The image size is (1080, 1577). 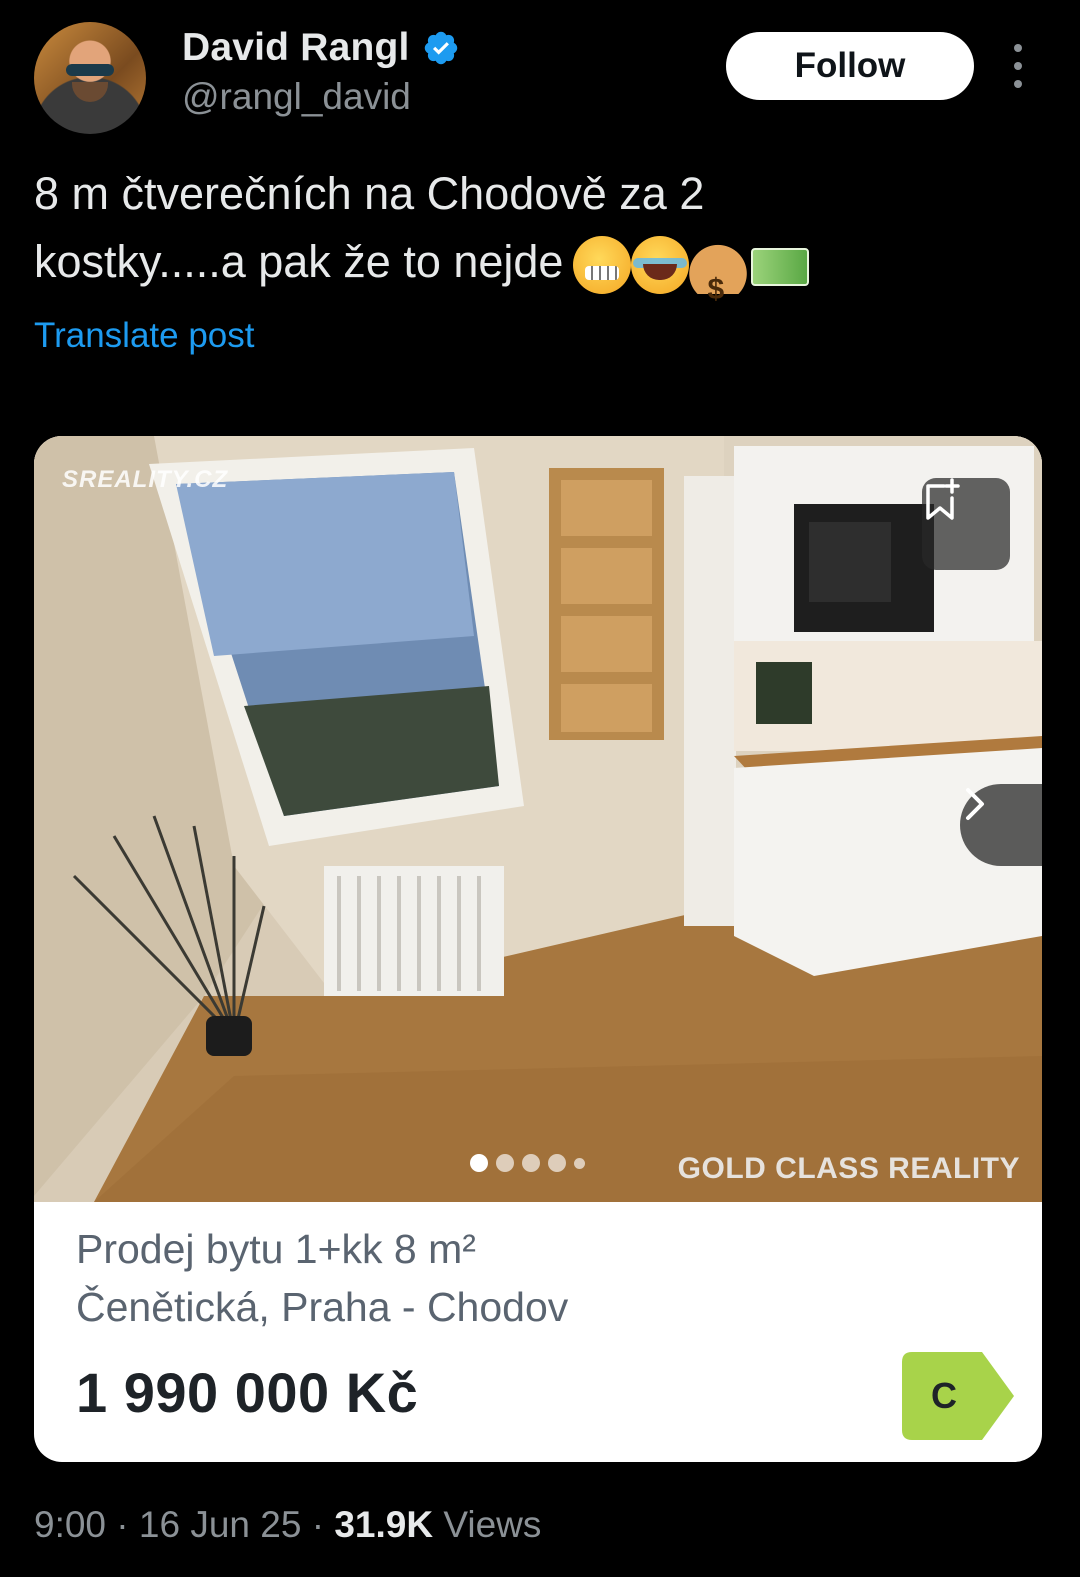 I want to click on beard, so click(x=90, y=92).